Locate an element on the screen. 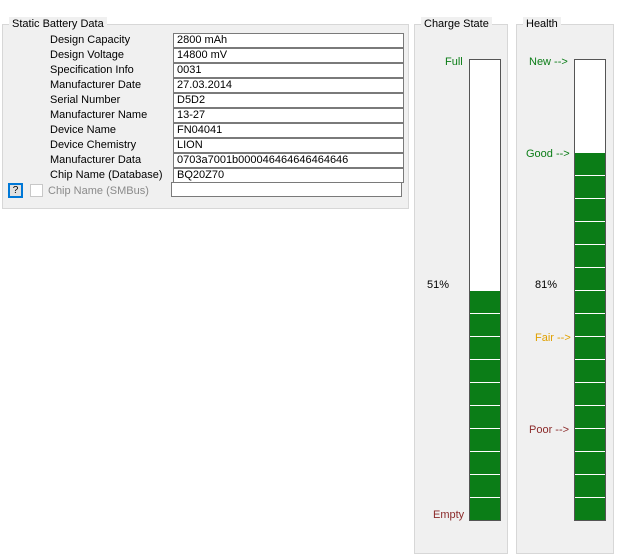  battery-data-row: Manufacturer Date 27.03.2014 is located at coordinates (204, 85).